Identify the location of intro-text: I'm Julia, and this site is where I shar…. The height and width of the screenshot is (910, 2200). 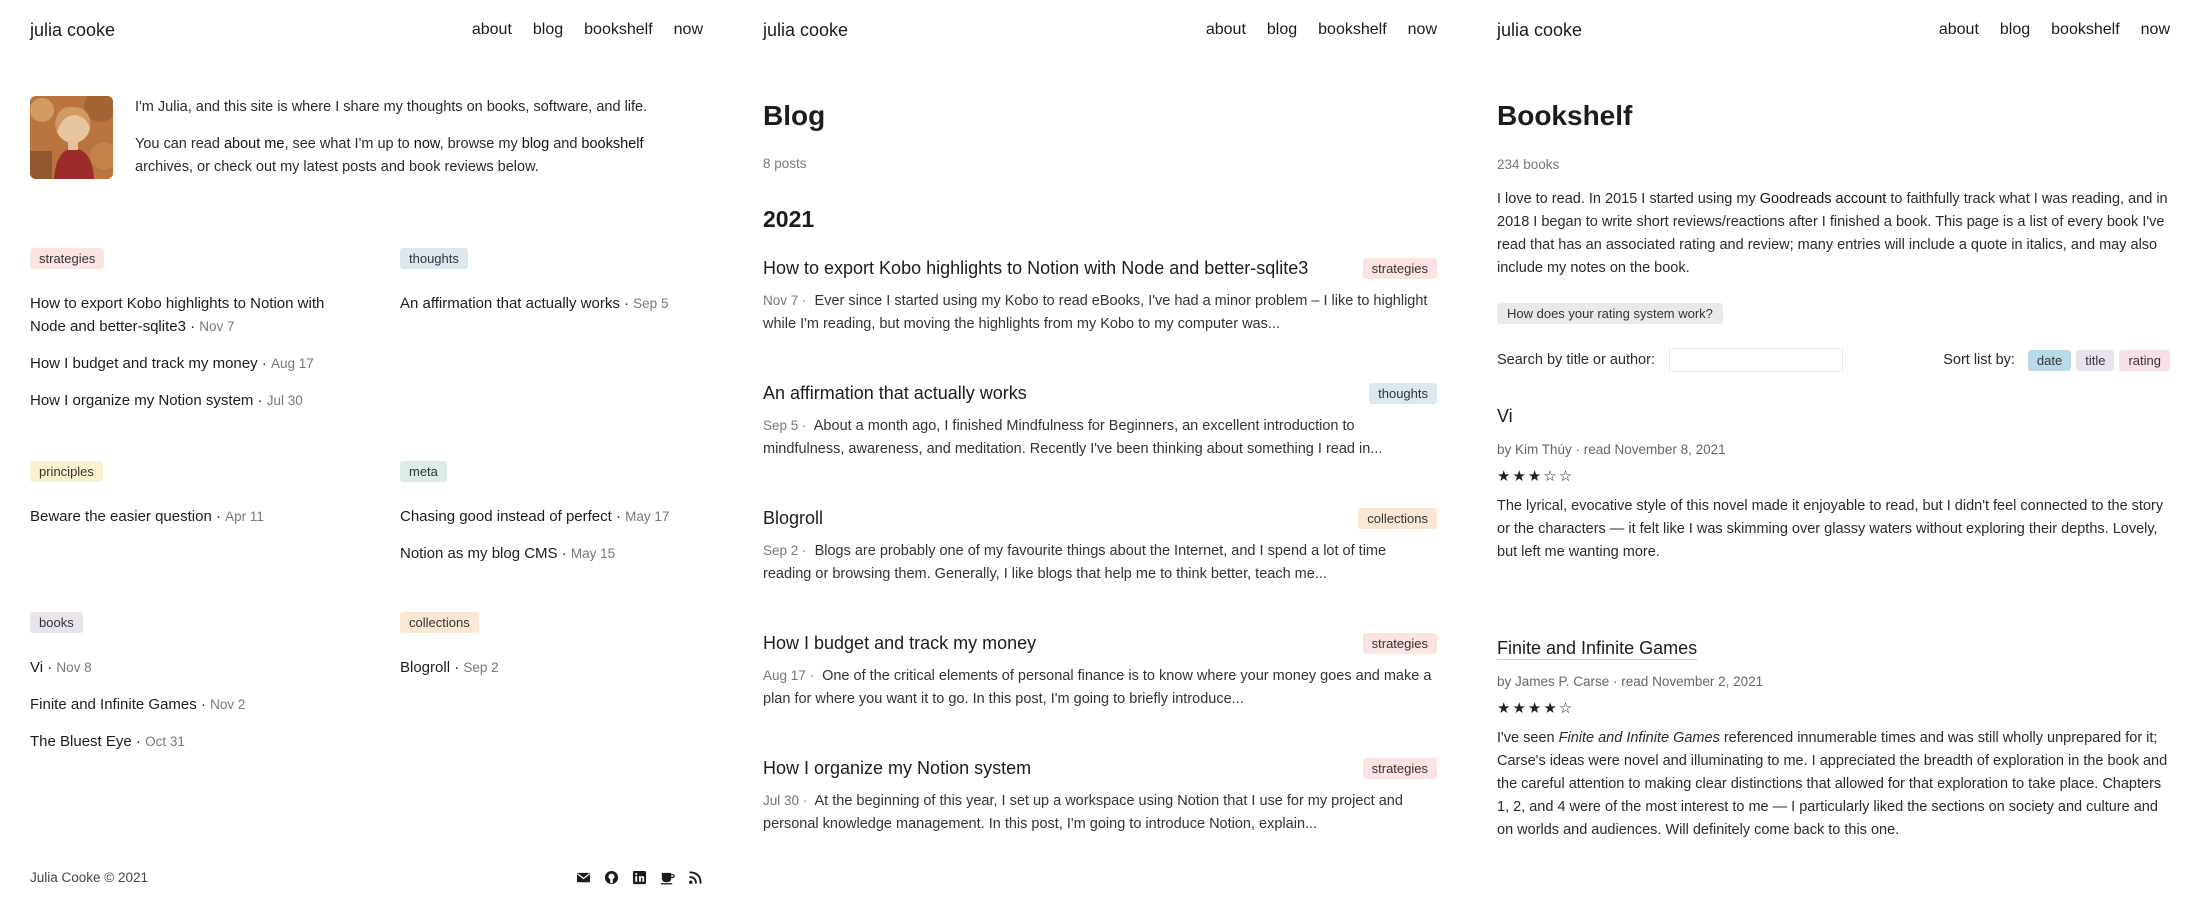
(419, 144).